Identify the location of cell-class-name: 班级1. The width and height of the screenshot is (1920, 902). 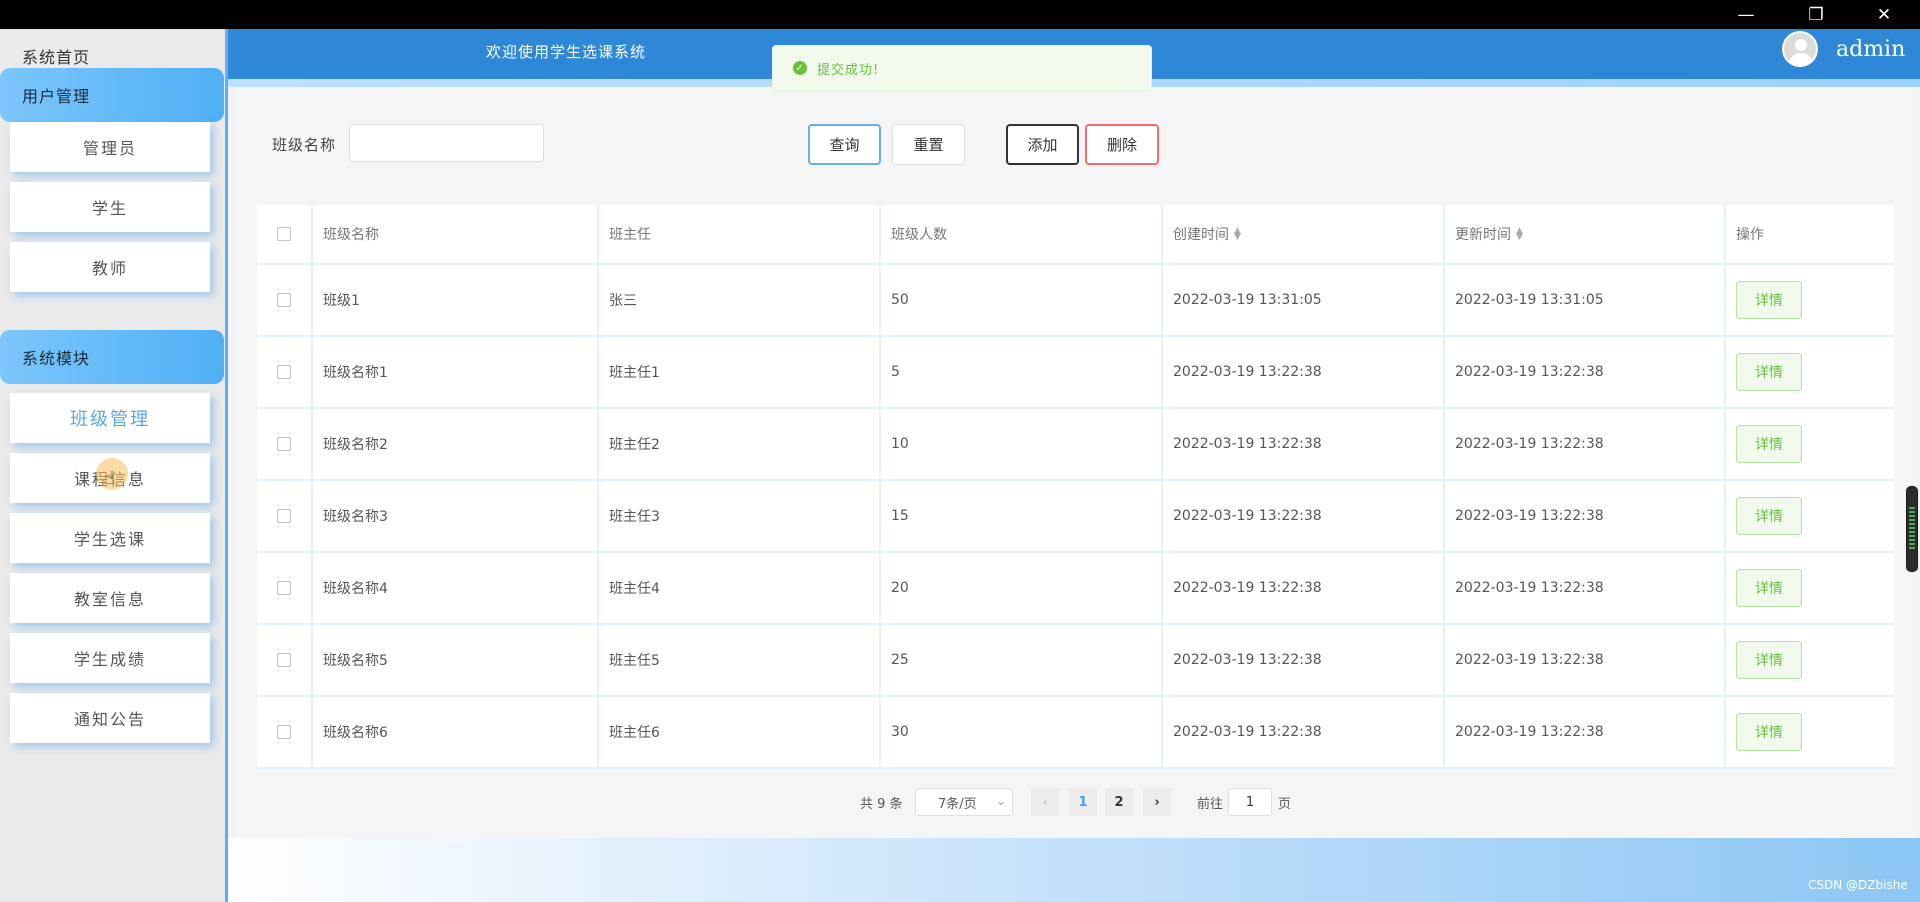
(456, 300).